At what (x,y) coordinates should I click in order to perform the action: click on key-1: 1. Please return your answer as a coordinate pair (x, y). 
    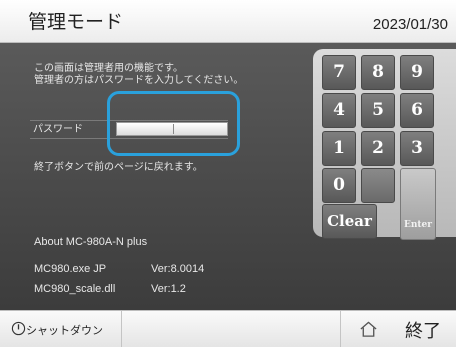
    Looking at the image, I should click on (339, 148).